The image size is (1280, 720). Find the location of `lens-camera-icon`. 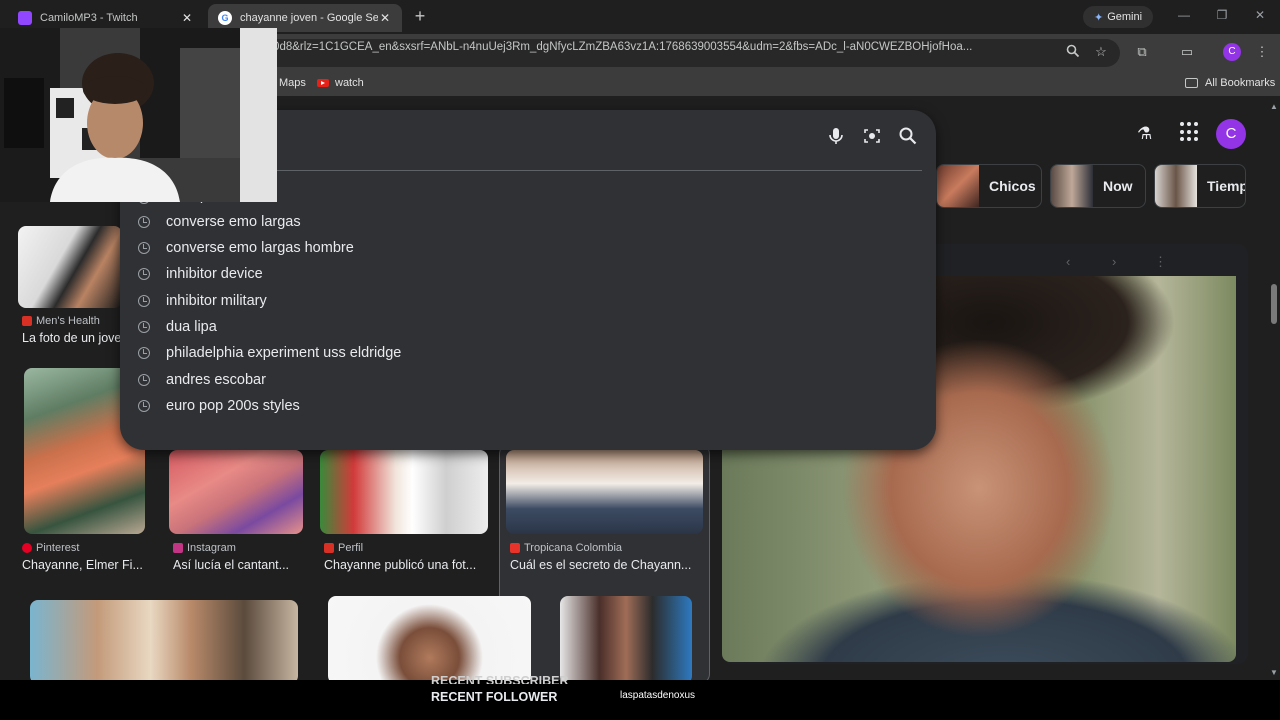

lens-camera-icon is located at coordinates (872, 136).